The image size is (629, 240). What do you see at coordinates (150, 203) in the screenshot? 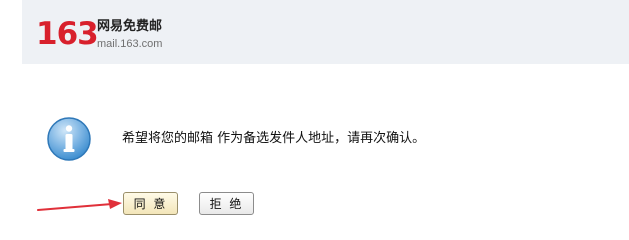
I see `agree-button: 同 意` at bounding box center [150, 203].